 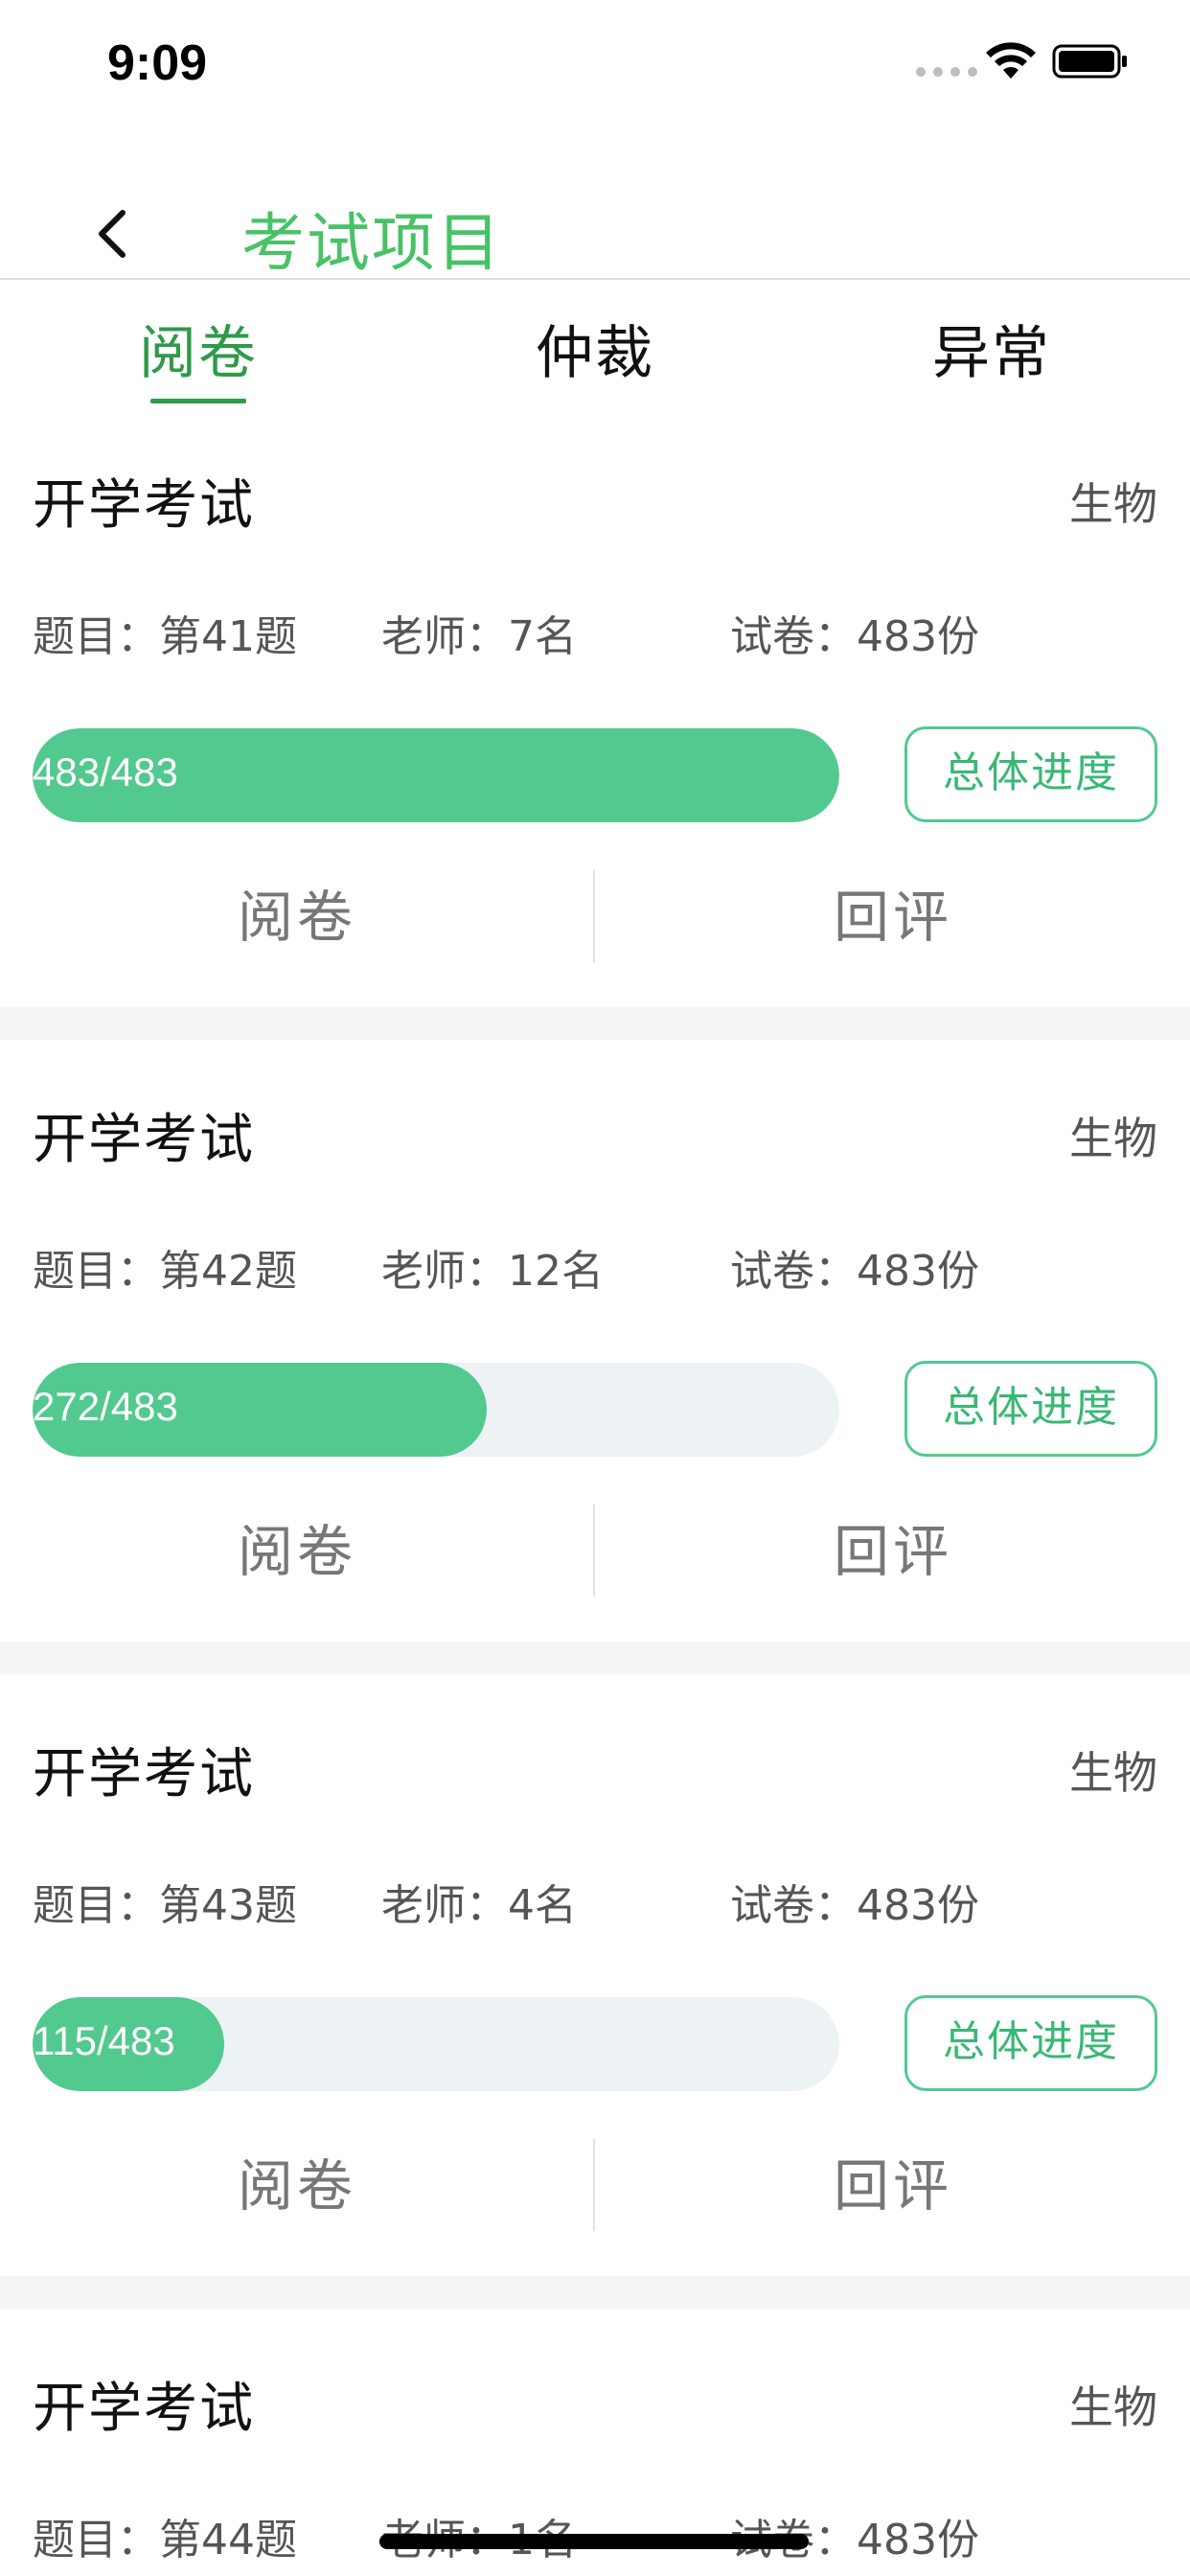 I want to click on question-info: 题目：第43题, so click(x=165, y=1905).